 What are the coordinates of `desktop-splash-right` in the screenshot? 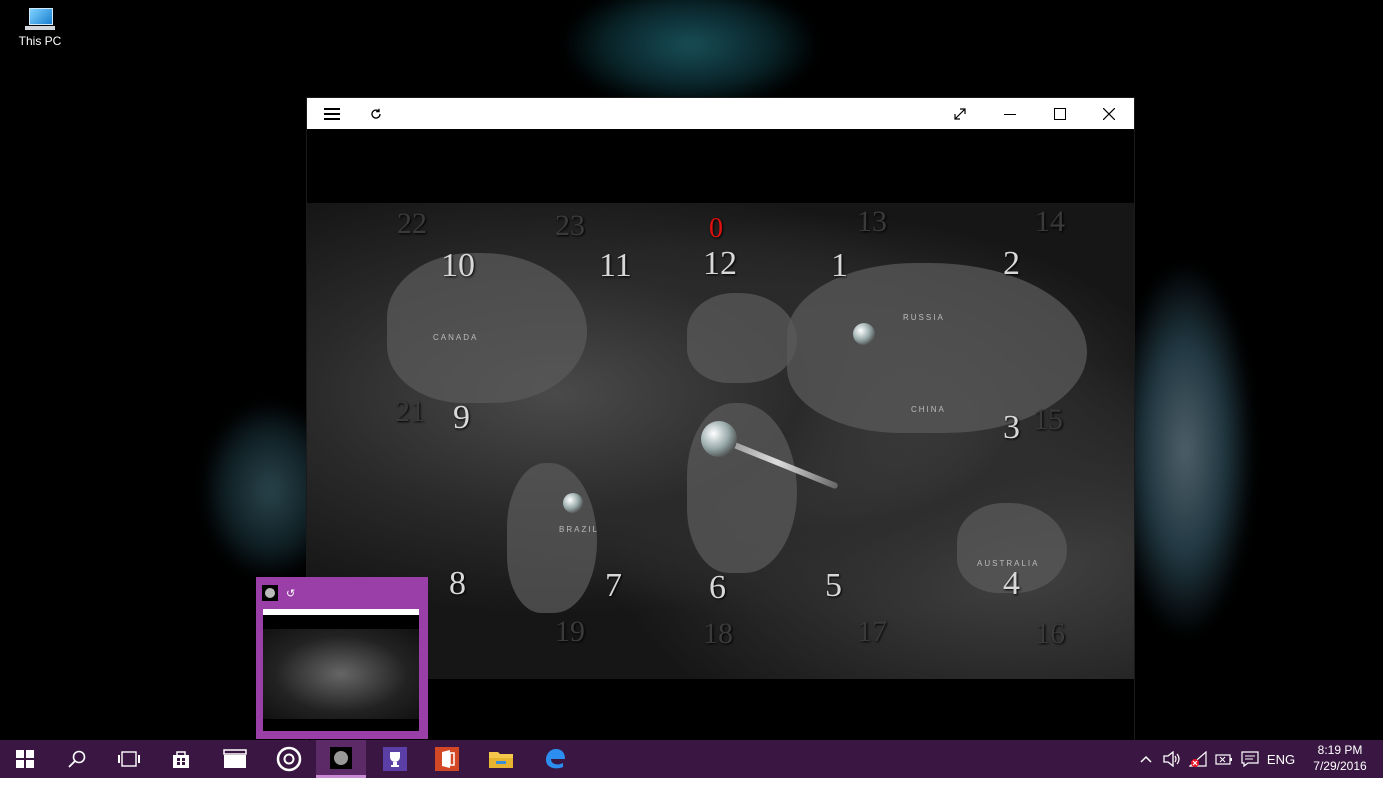 It's located at (1185, 450).